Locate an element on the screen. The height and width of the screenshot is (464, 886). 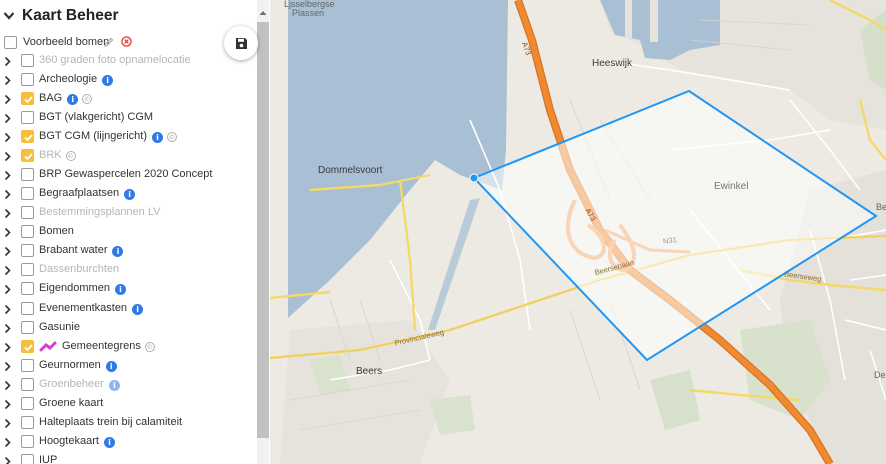
layer-label: Hoogtekaart i is located at coordinates (77, 441).